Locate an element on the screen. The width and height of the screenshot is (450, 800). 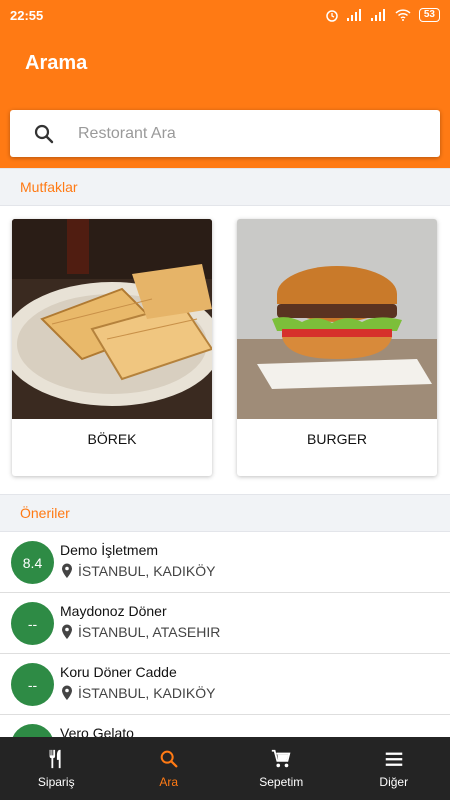
status-bar: 22:55 53 is located at coordinates (225, 15).